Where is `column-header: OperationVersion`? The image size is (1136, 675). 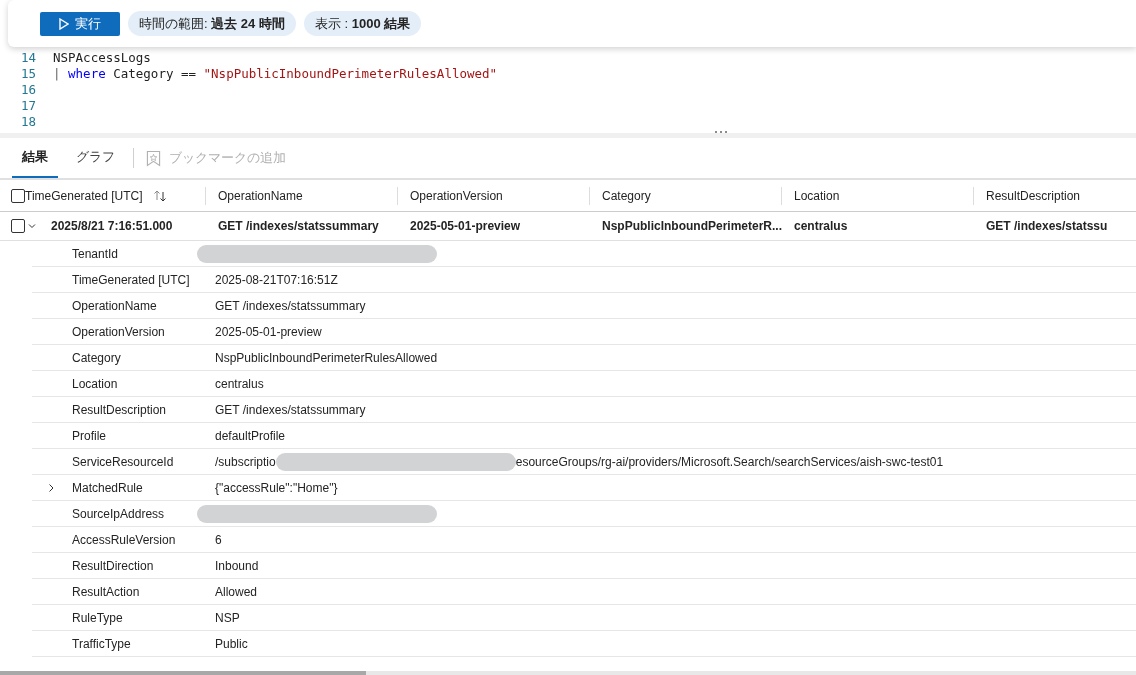
column-header: OperationVersion is located at coordinates (456, 195).